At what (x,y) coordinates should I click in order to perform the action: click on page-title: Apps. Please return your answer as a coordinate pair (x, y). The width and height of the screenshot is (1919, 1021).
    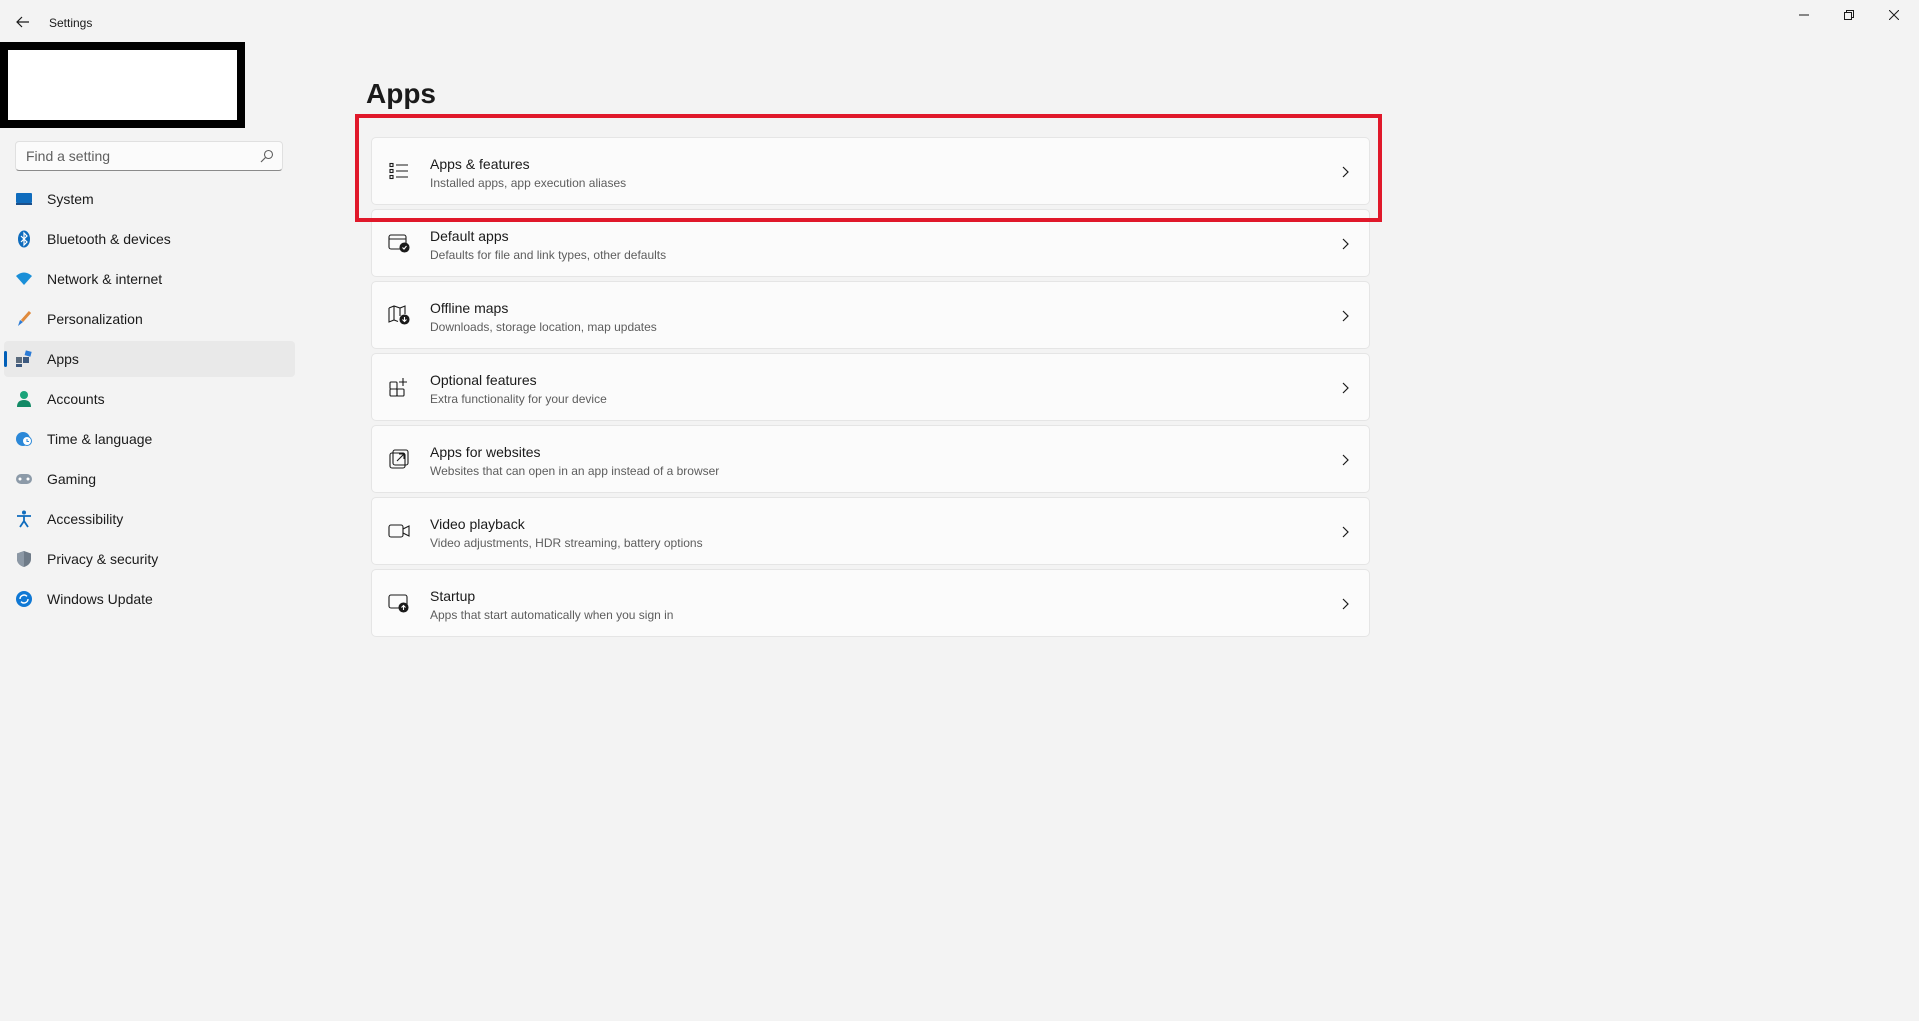
    Looking at the image, I should click on (401, 93).